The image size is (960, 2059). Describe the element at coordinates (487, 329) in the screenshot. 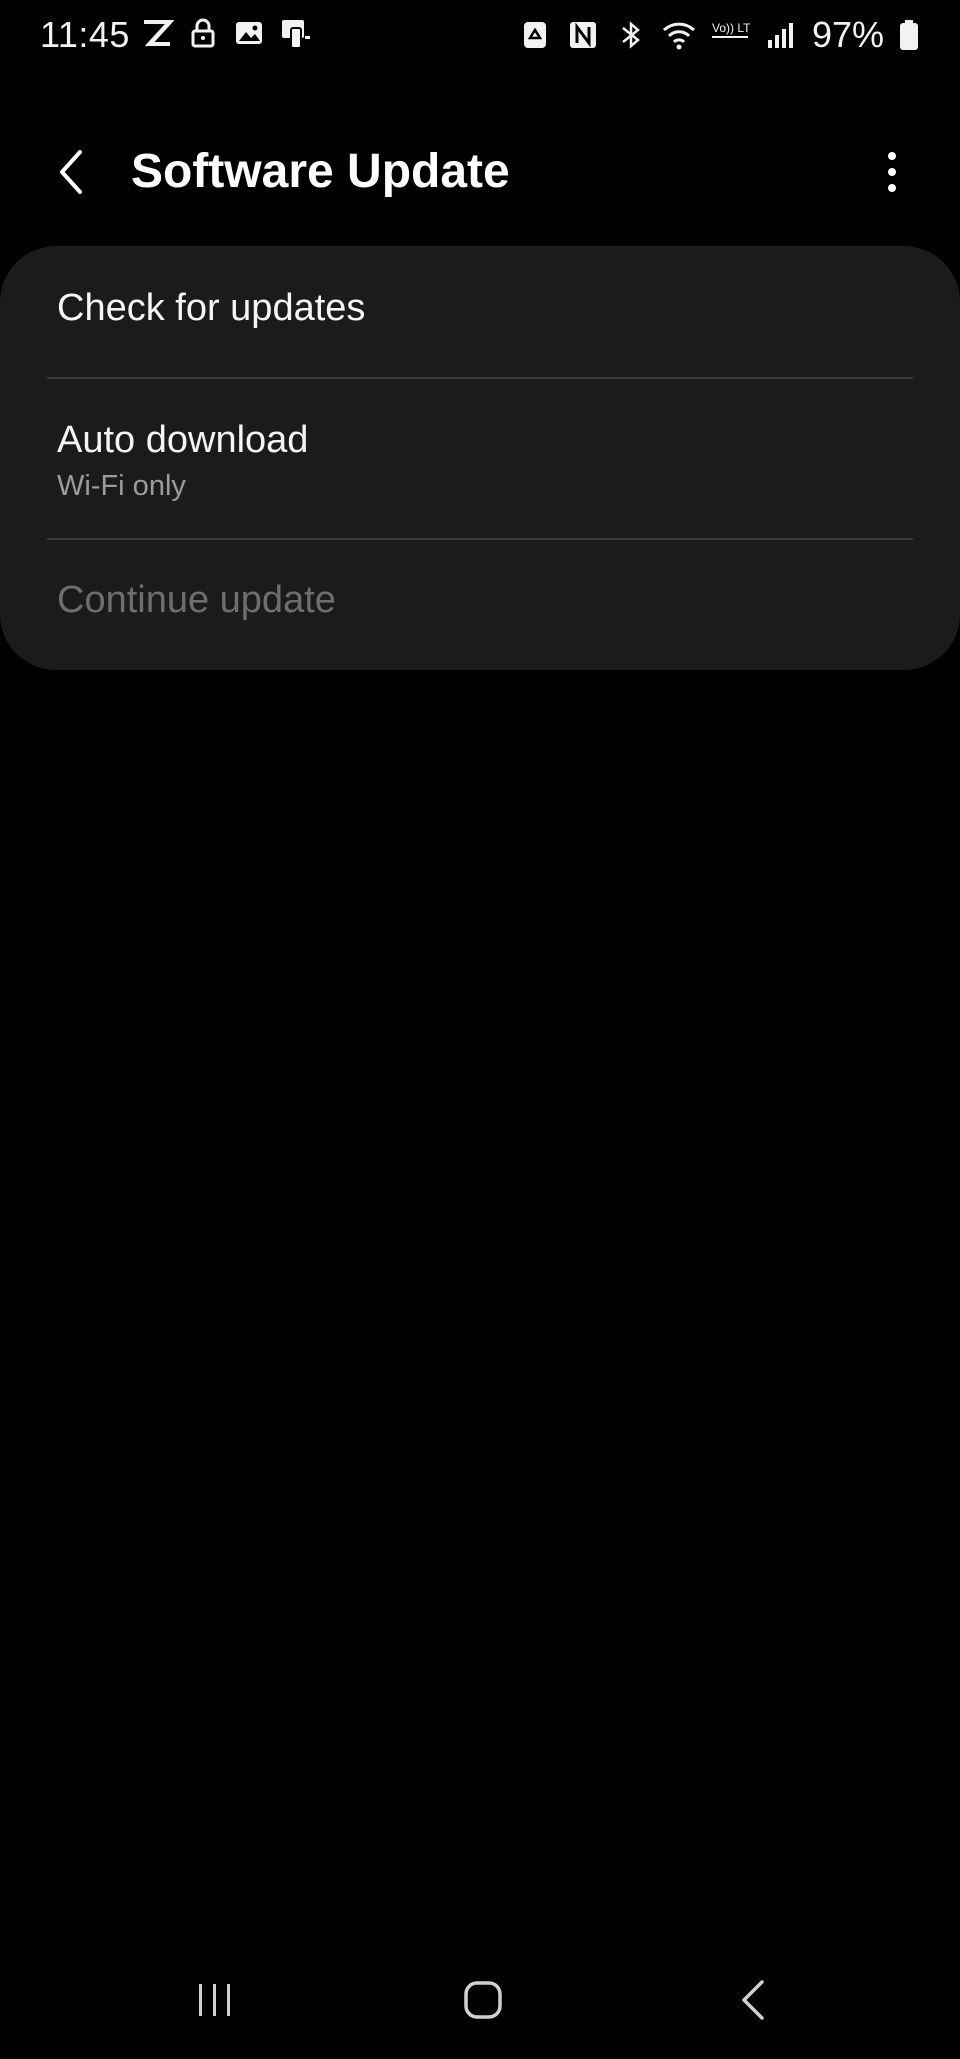

I see `menu-item-check-for-updates: Check for updates` at that location.